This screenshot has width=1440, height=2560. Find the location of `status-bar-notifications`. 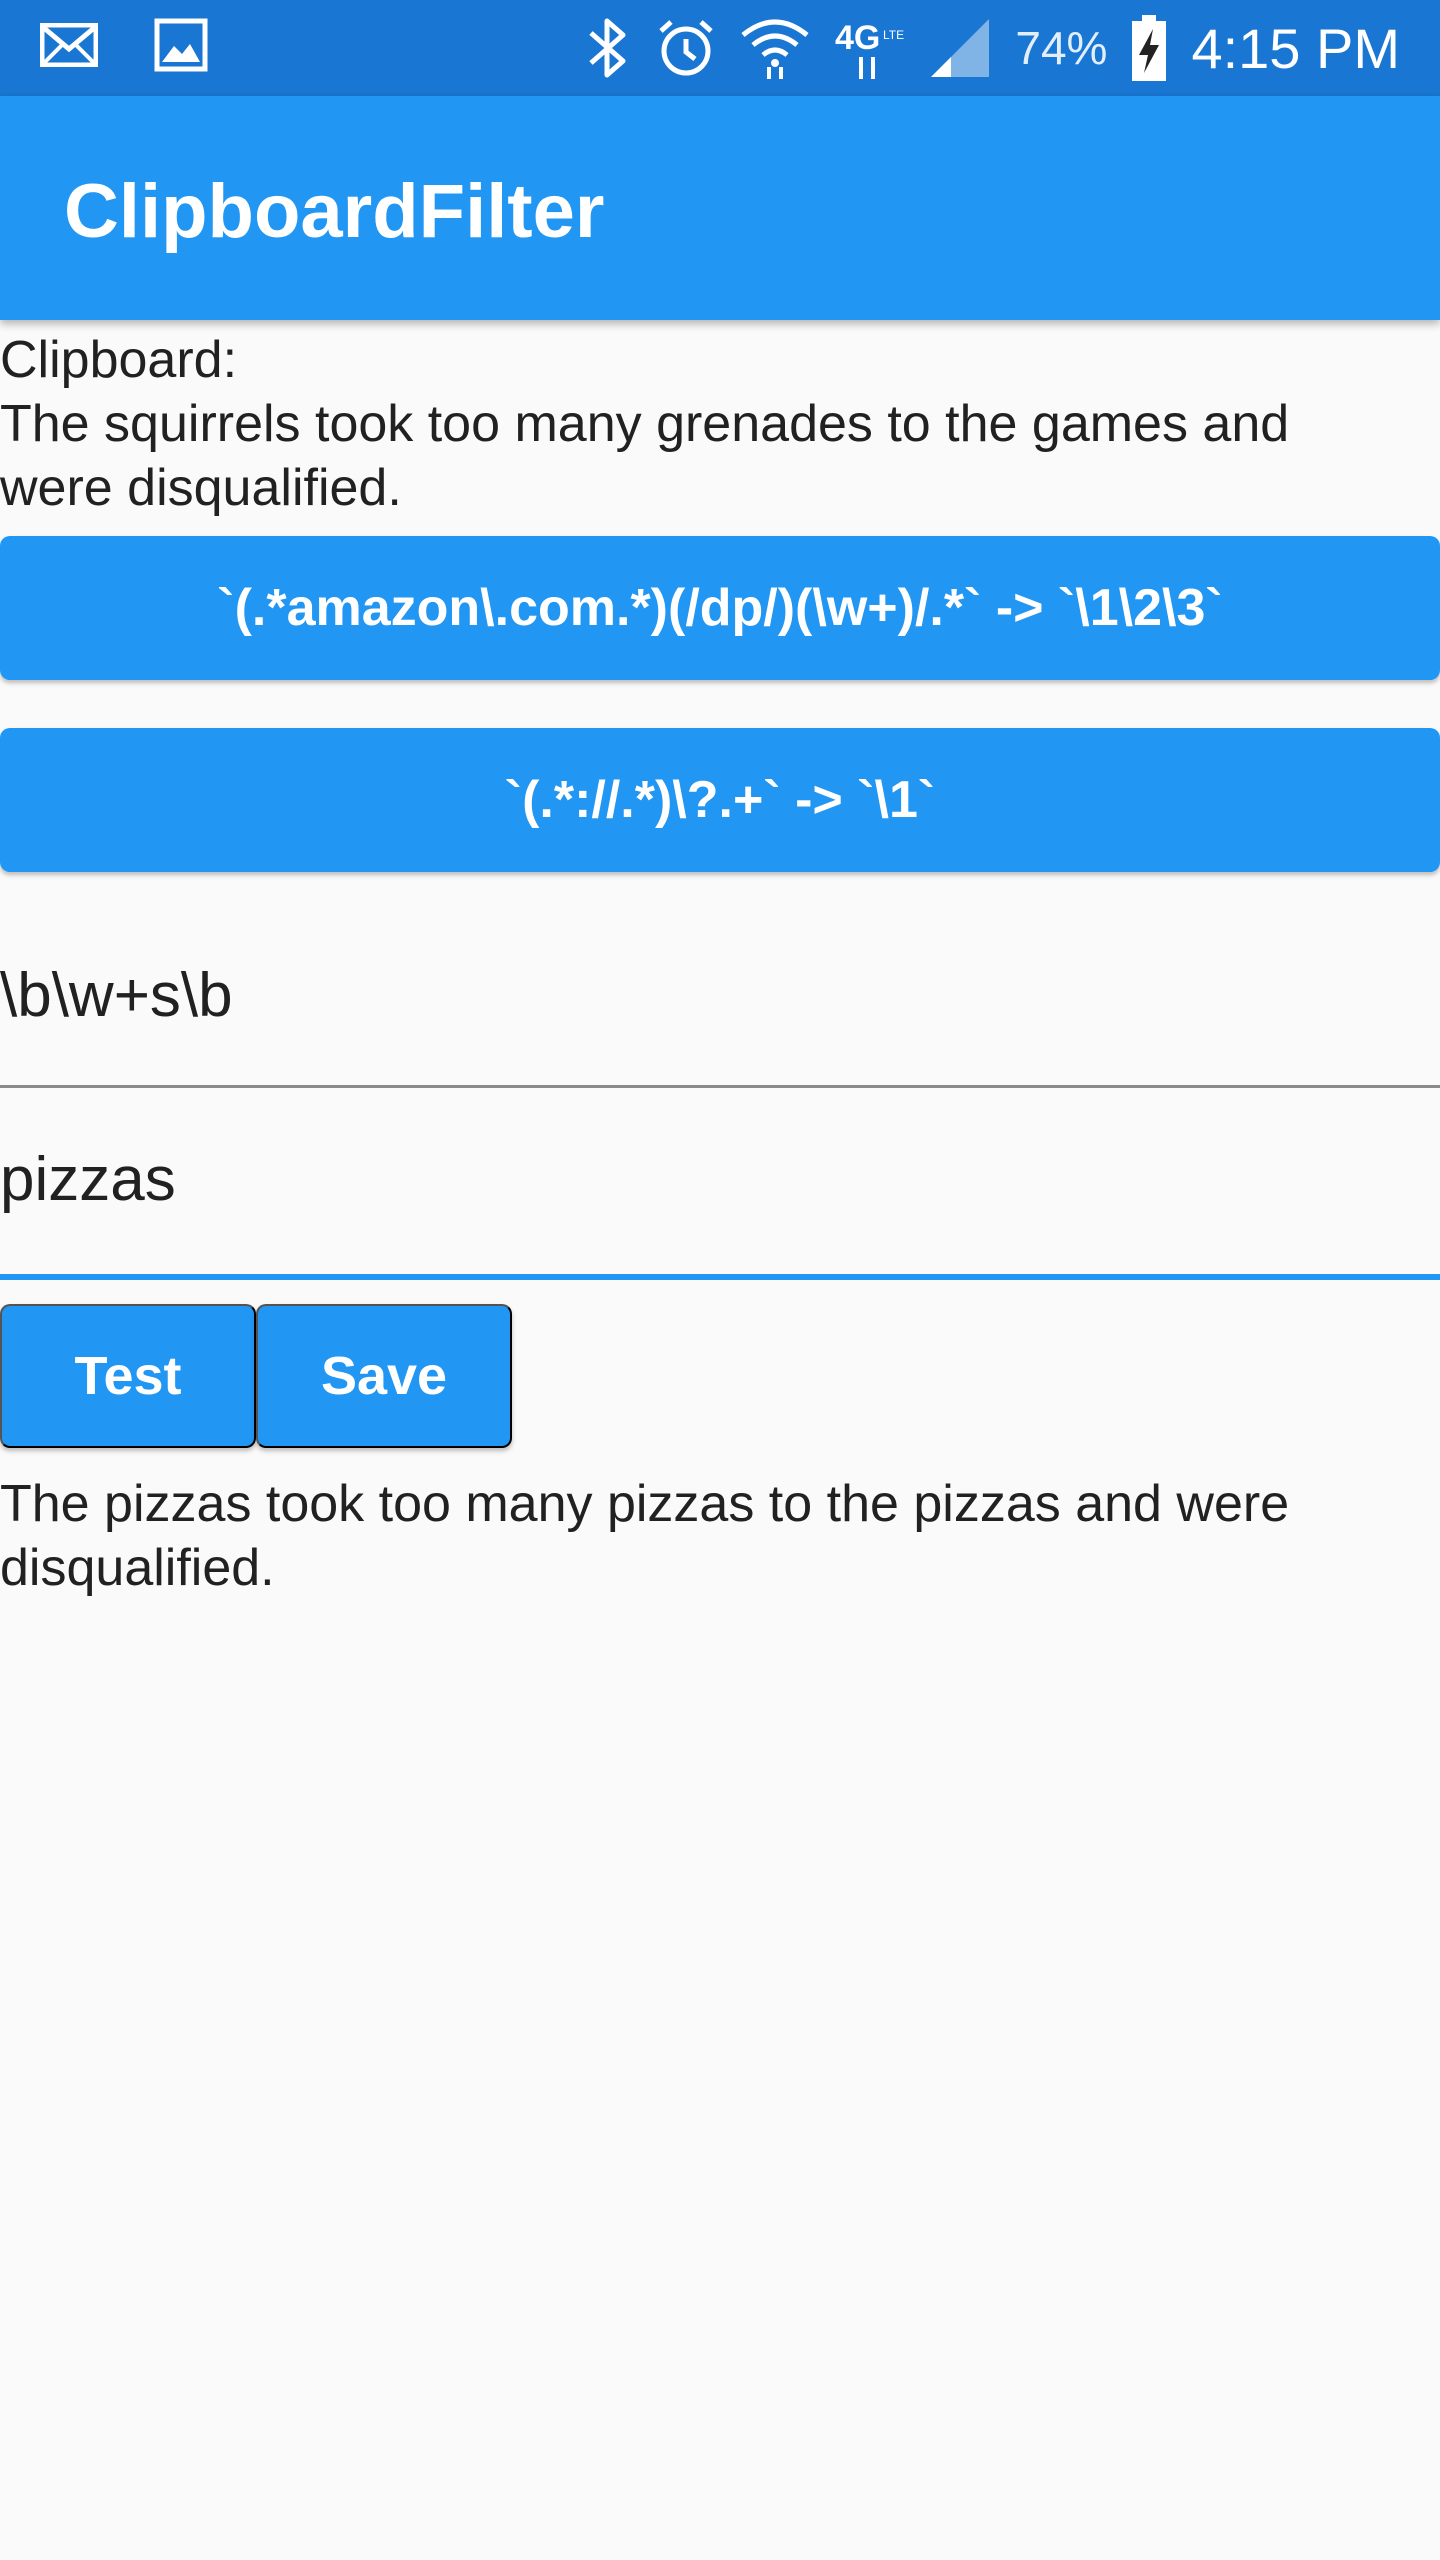

status-bar-notifications is located at coordinates (124, 45).